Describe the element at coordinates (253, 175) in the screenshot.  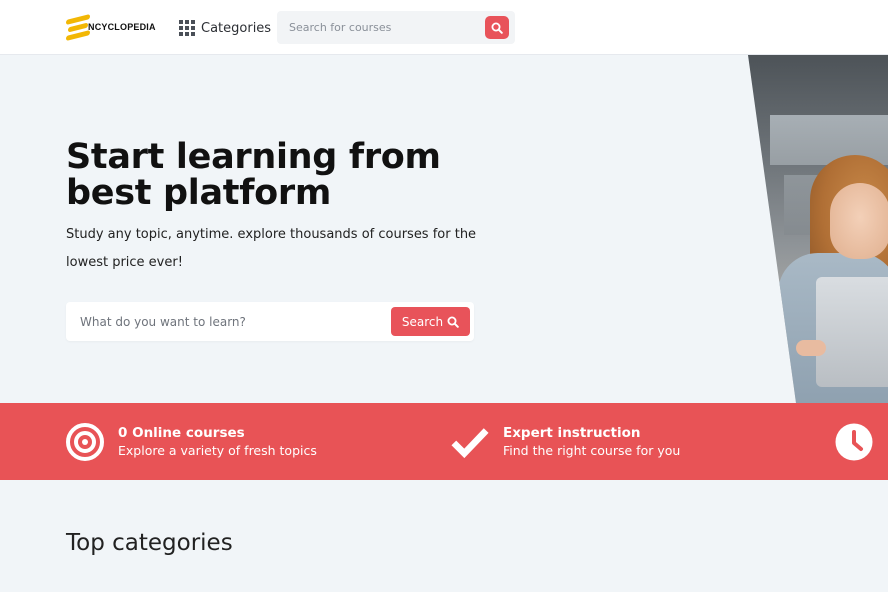
I see `hero-title: Start learning from best platform` at that location.